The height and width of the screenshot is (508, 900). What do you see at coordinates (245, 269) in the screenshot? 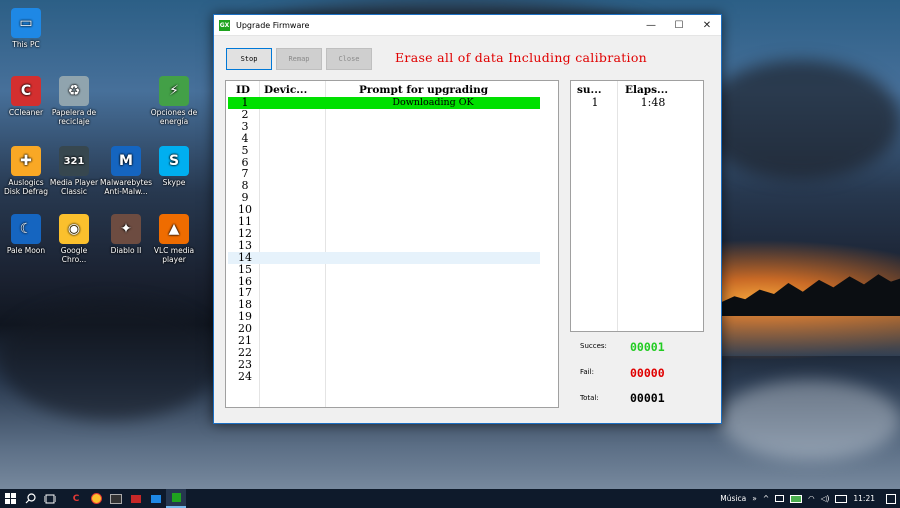
I see `row-id: 15` at bounding box center [245, 269].